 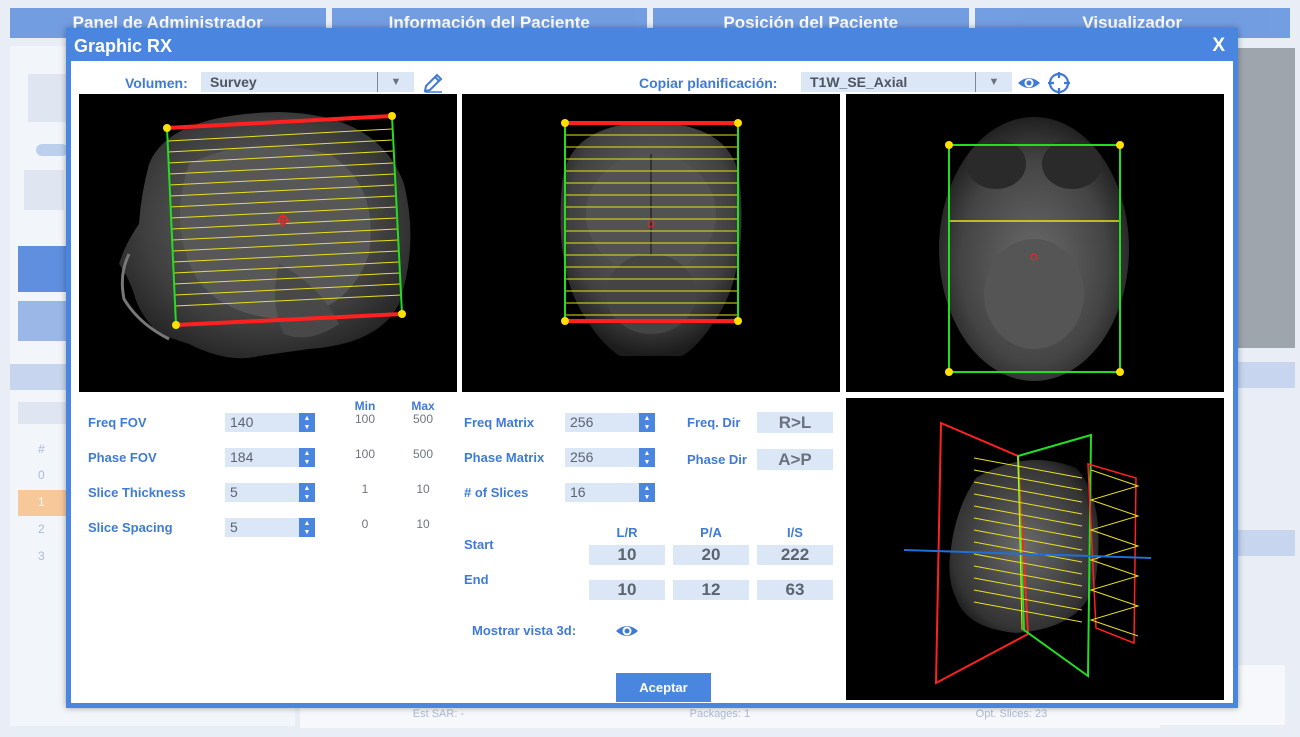 What do you see at coordinates (270, 527) in the screenshot?
I see `slice-spacing-stepper: 5 ▲ ▼` at bounding box center [270, 527].